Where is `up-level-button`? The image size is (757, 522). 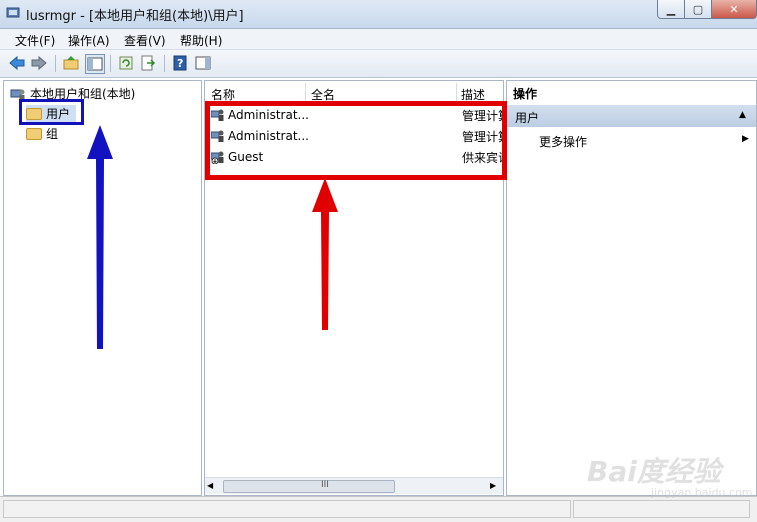 up-level-button is located at coordinates (71, 63).